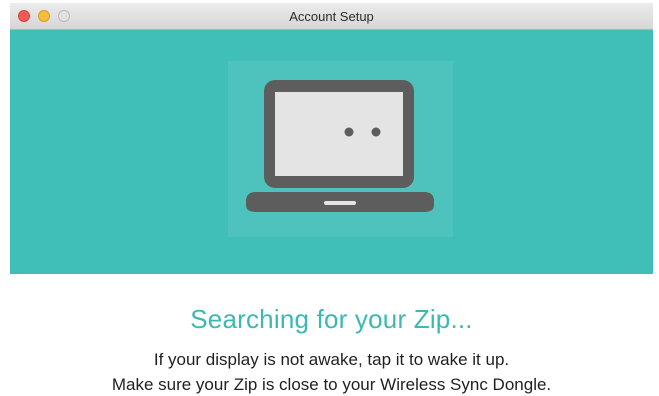 Image resolution: width=659 pixels, height=396 pixels. What do you see at coordinates (376, 132) in the screenshot?
I see `eye-dot-right-icon` at bounding box center [376, 132].